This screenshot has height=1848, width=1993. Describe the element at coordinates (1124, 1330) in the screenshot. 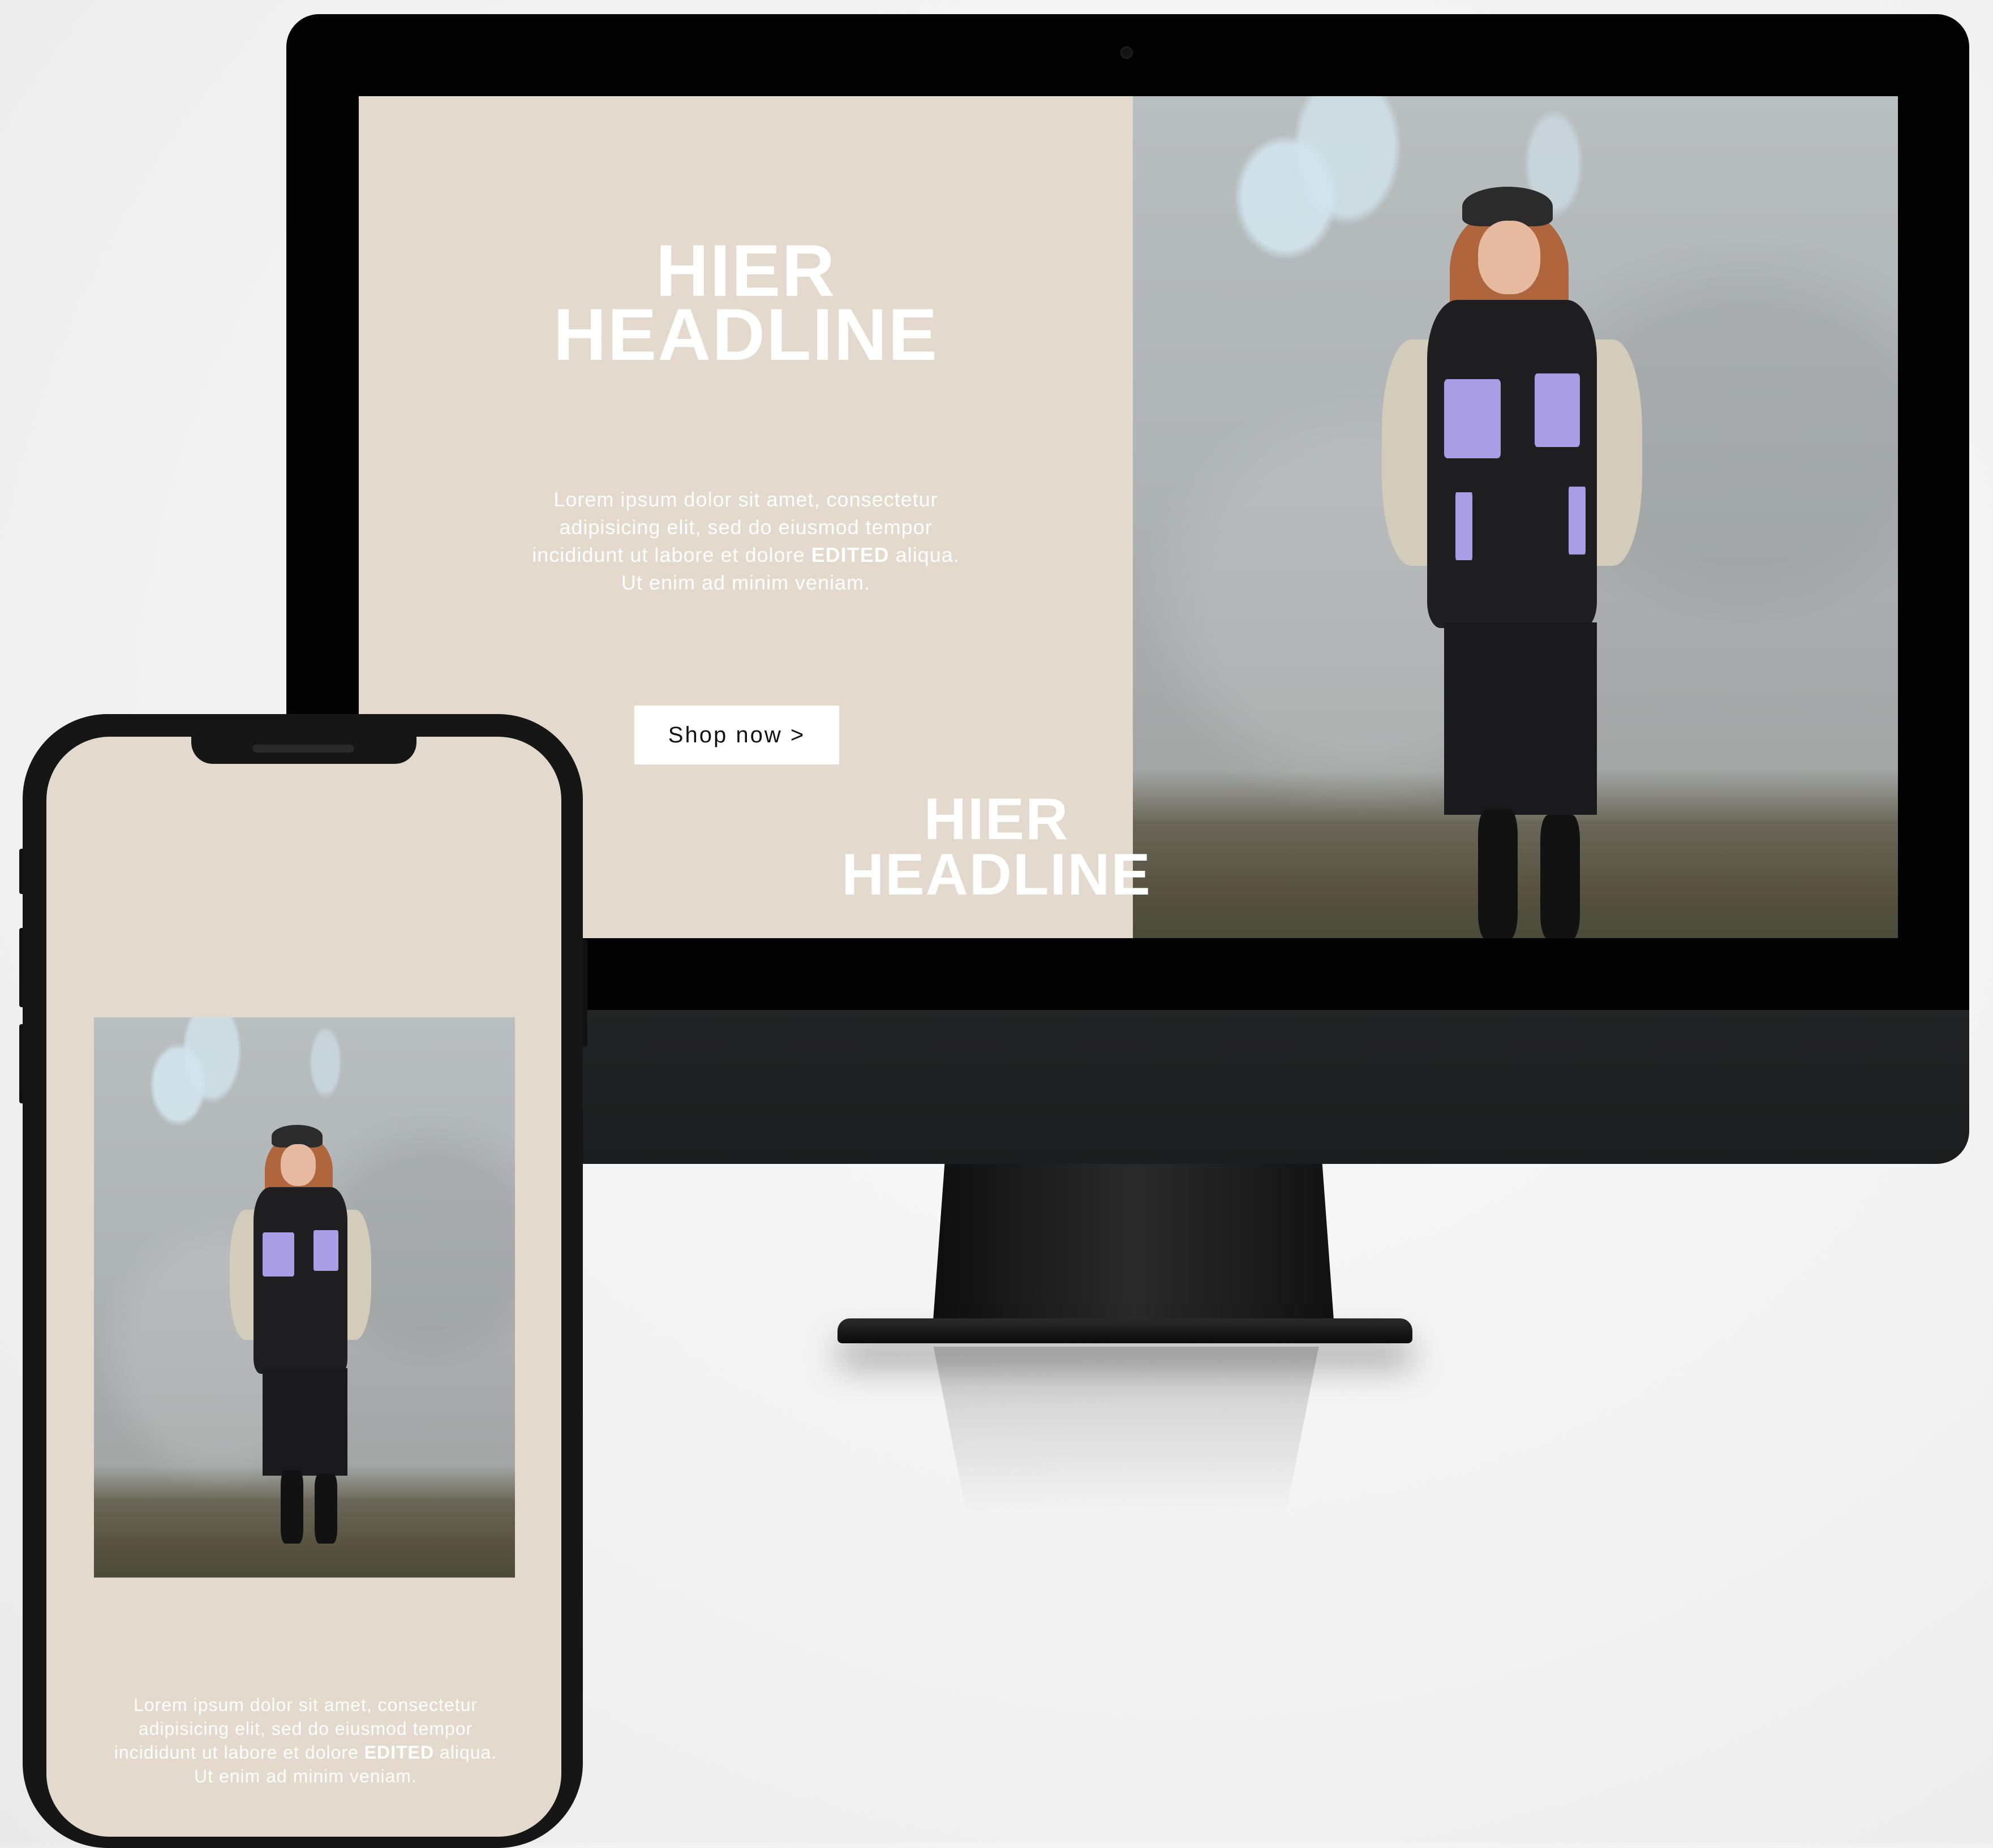

I see `monitor-foot` at that location.